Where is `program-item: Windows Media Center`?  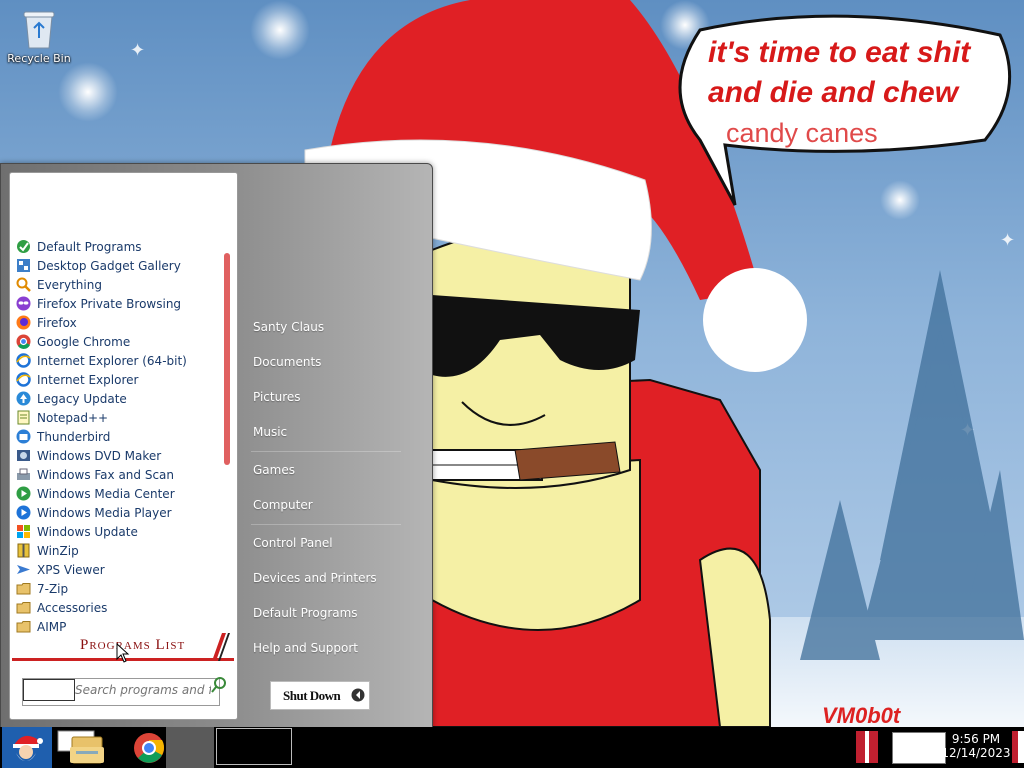
program-item: Windows Media Center is located at coordinates (121, 493).